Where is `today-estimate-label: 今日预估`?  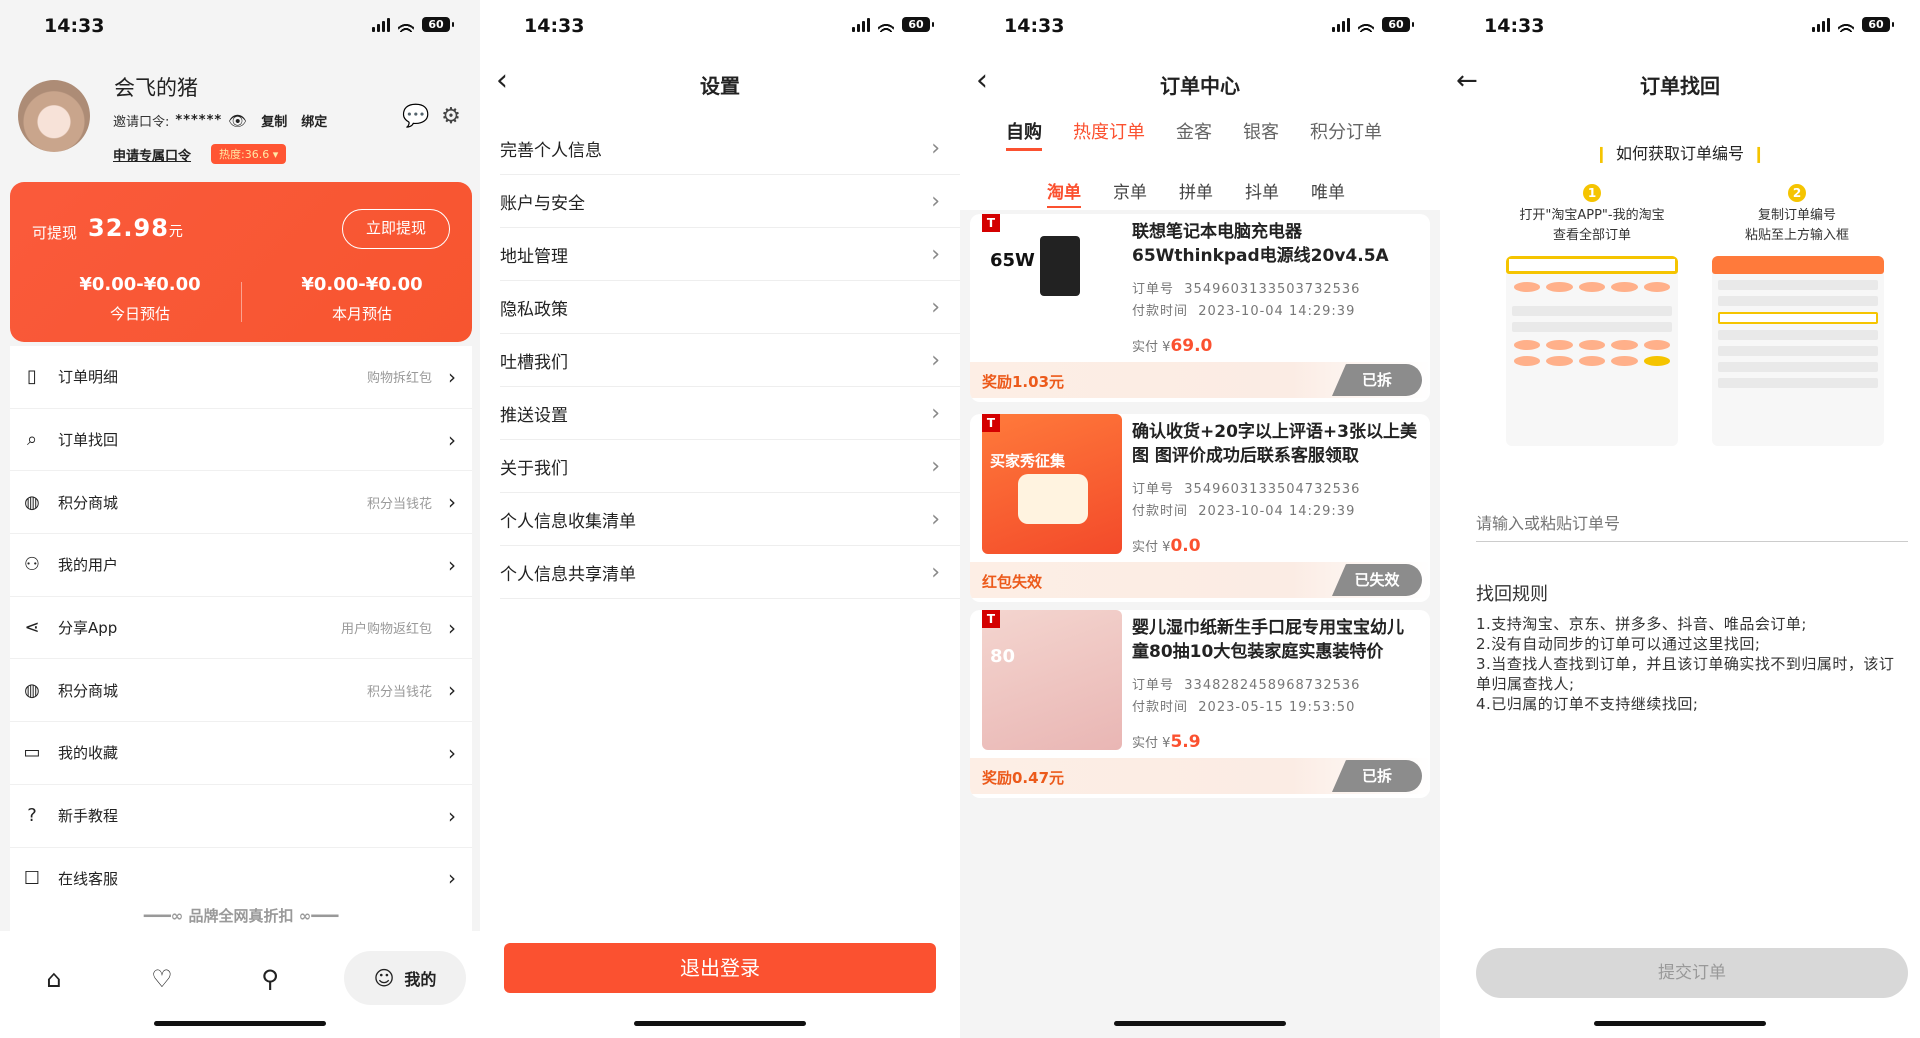 today-estimate-label: 今日预估 is located at coordinates (139, 314).